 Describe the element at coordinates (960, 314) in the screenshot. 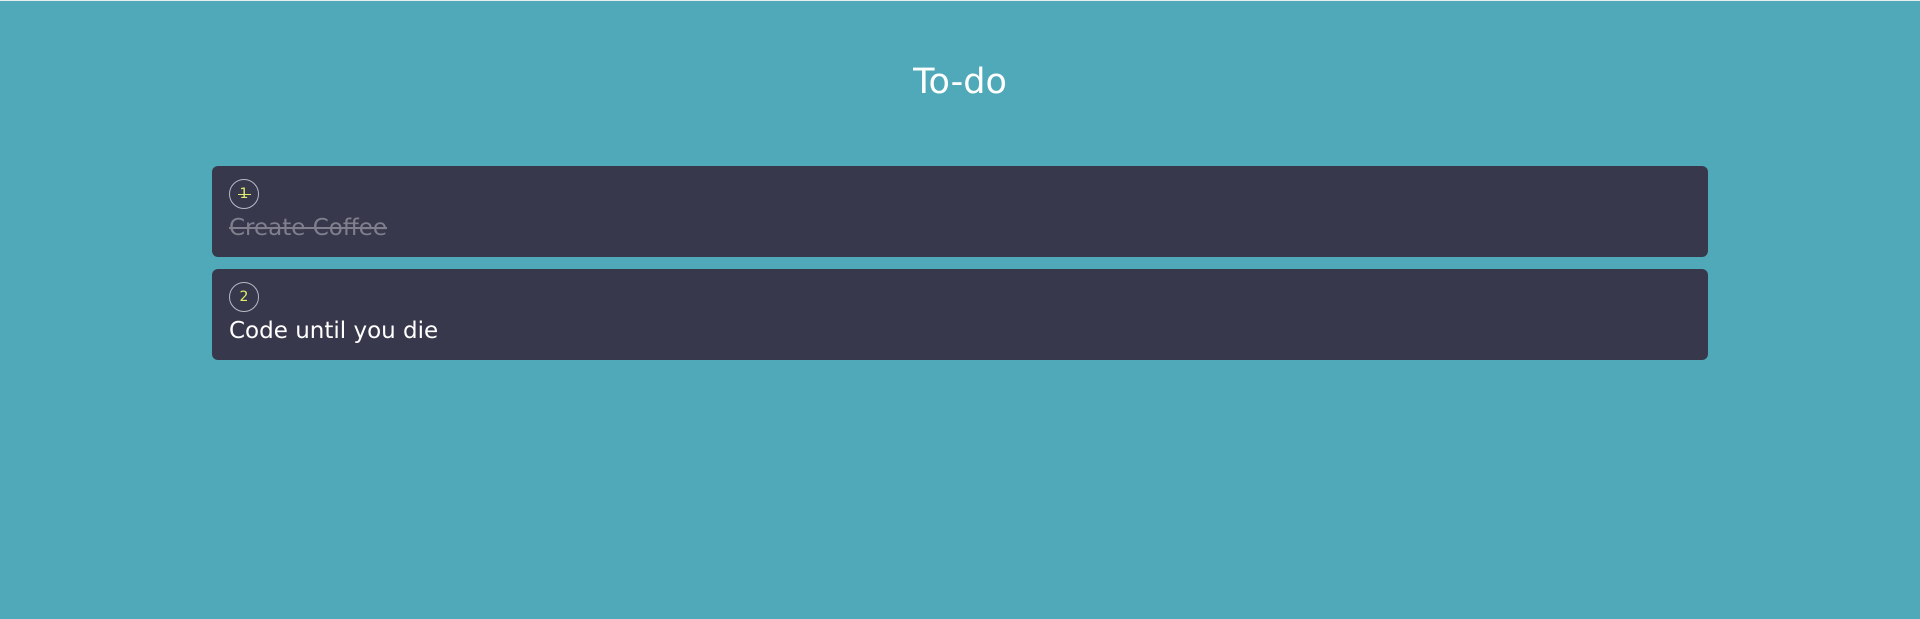

I see `todo-item-2: 2 Code until you die` at that location.